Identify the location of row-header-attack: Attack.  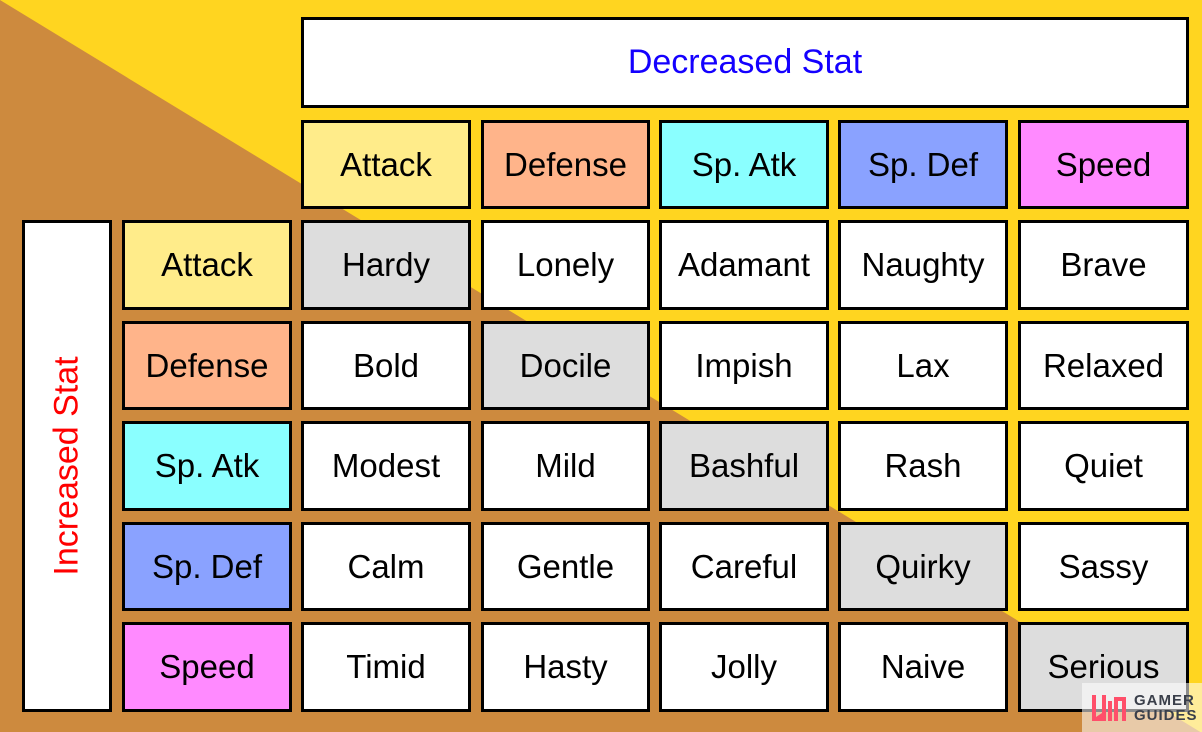
(207, 265).